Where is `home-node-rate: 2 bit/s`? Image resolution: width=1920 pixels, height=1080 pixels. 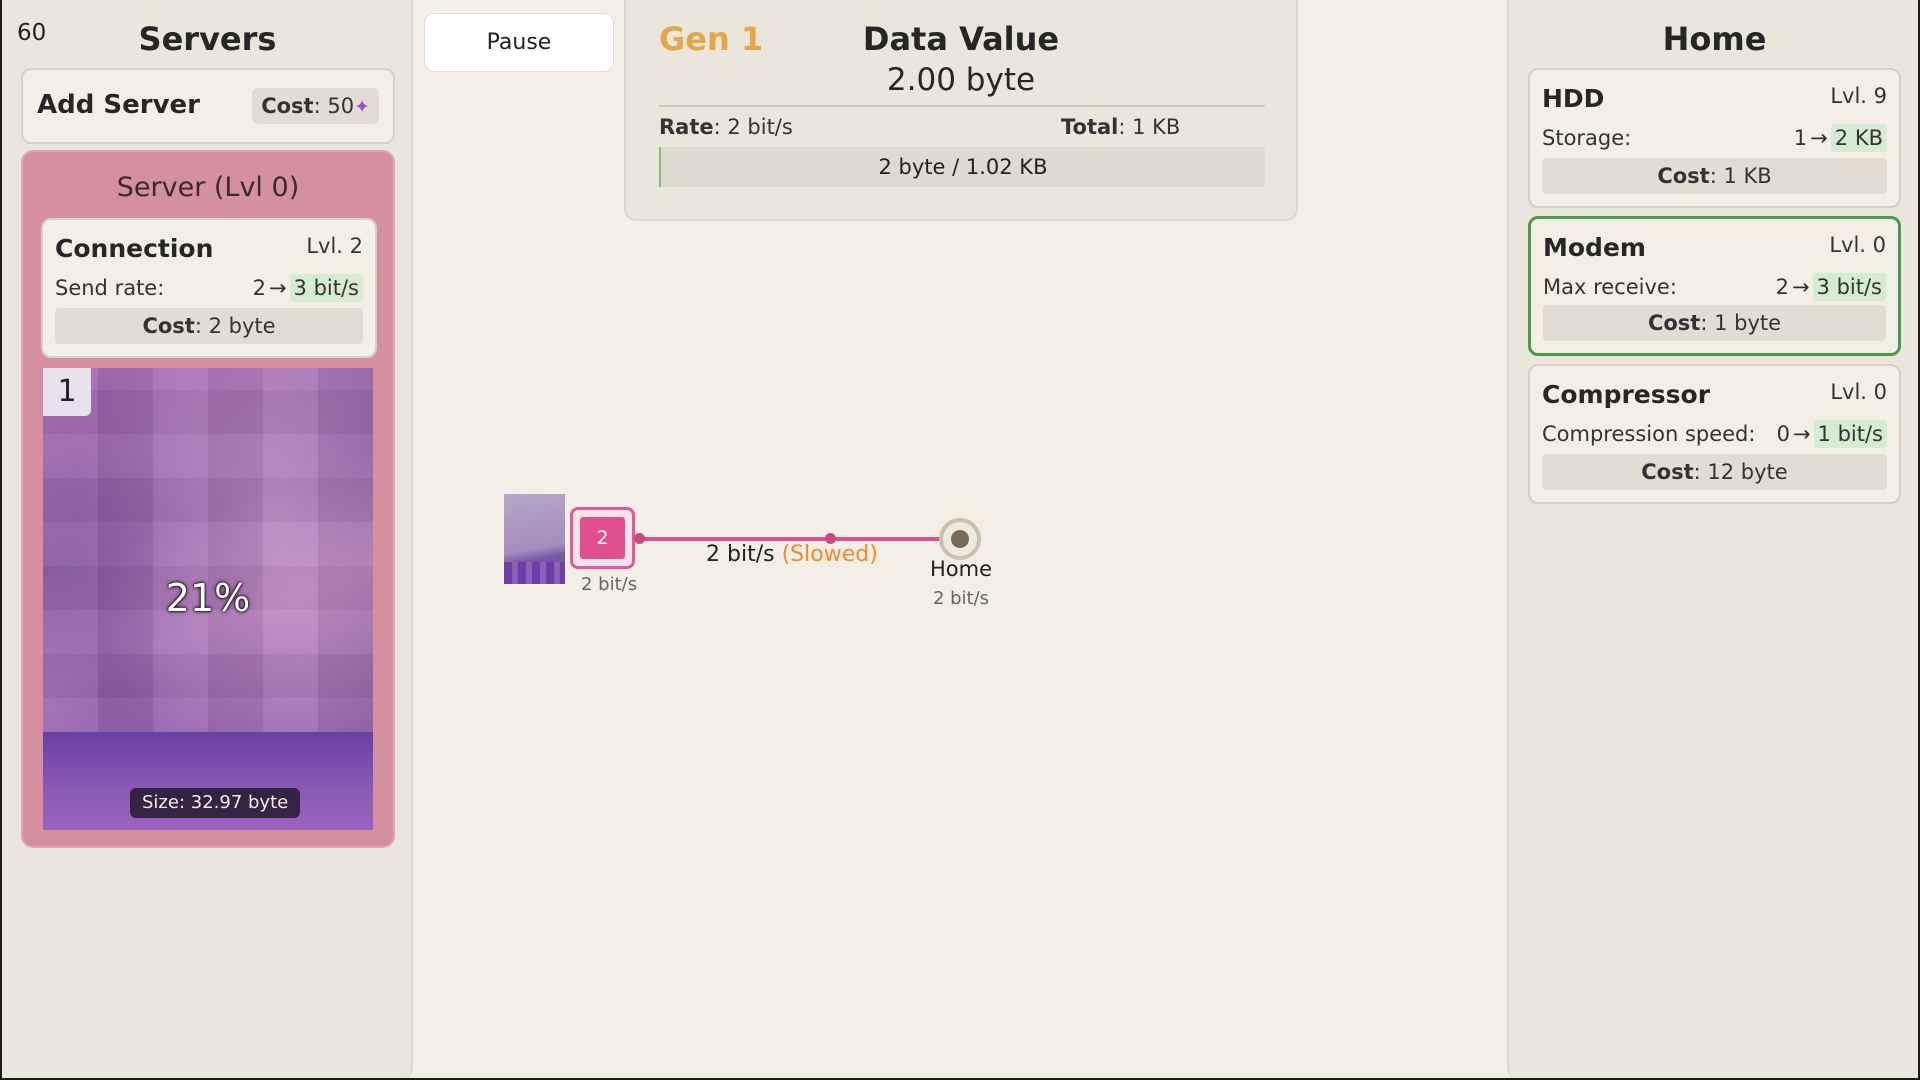 home-node-rate: 2 bit/s is located at coordinates (961, 598).